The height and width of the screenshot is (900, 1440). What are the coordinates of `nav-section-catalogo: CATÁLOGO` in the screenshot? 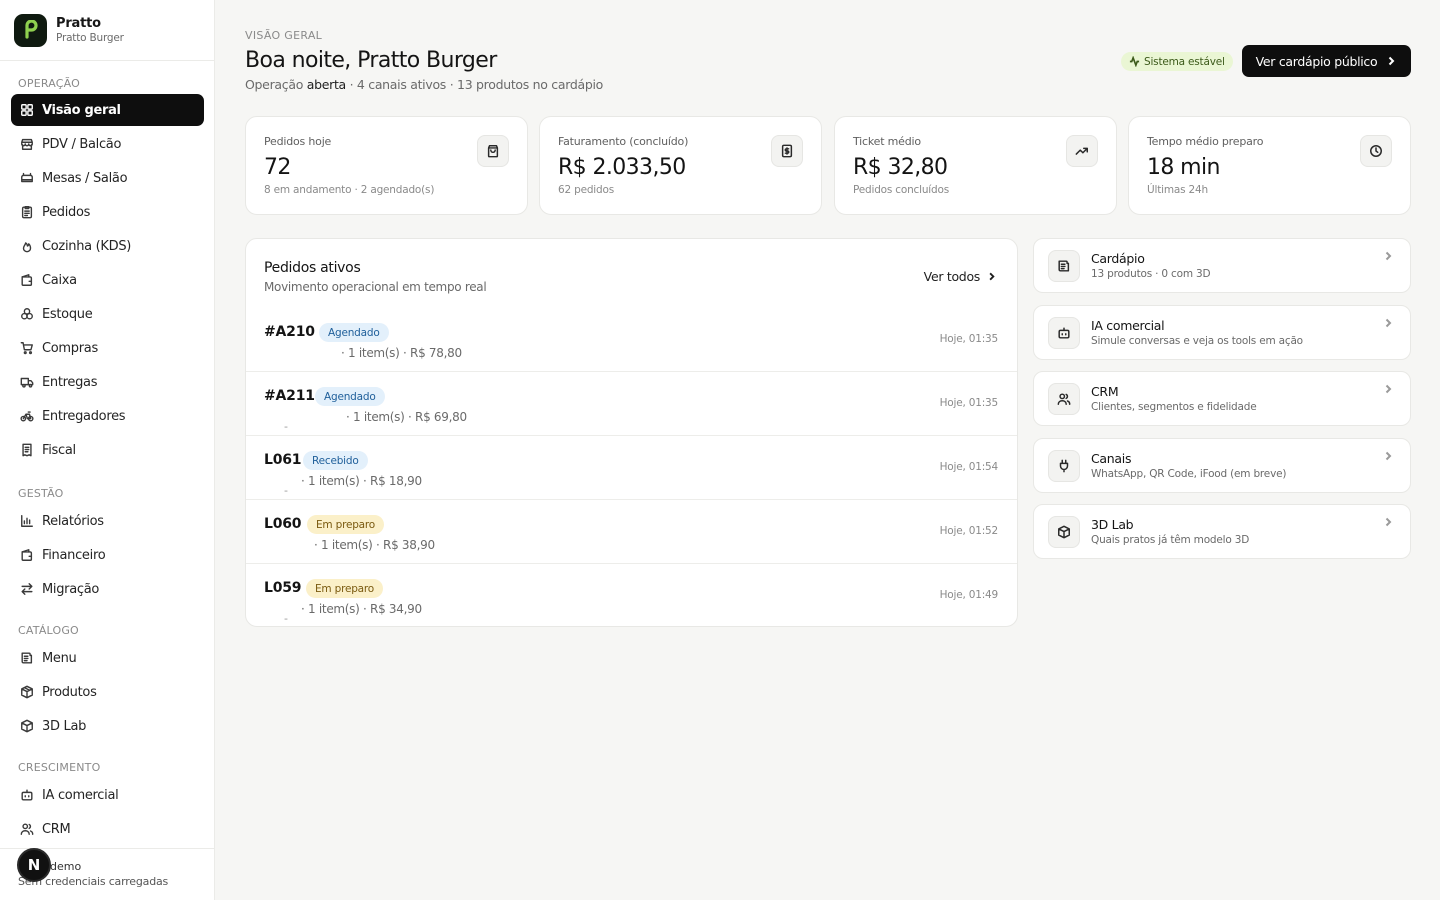 It's located at (48, 630).